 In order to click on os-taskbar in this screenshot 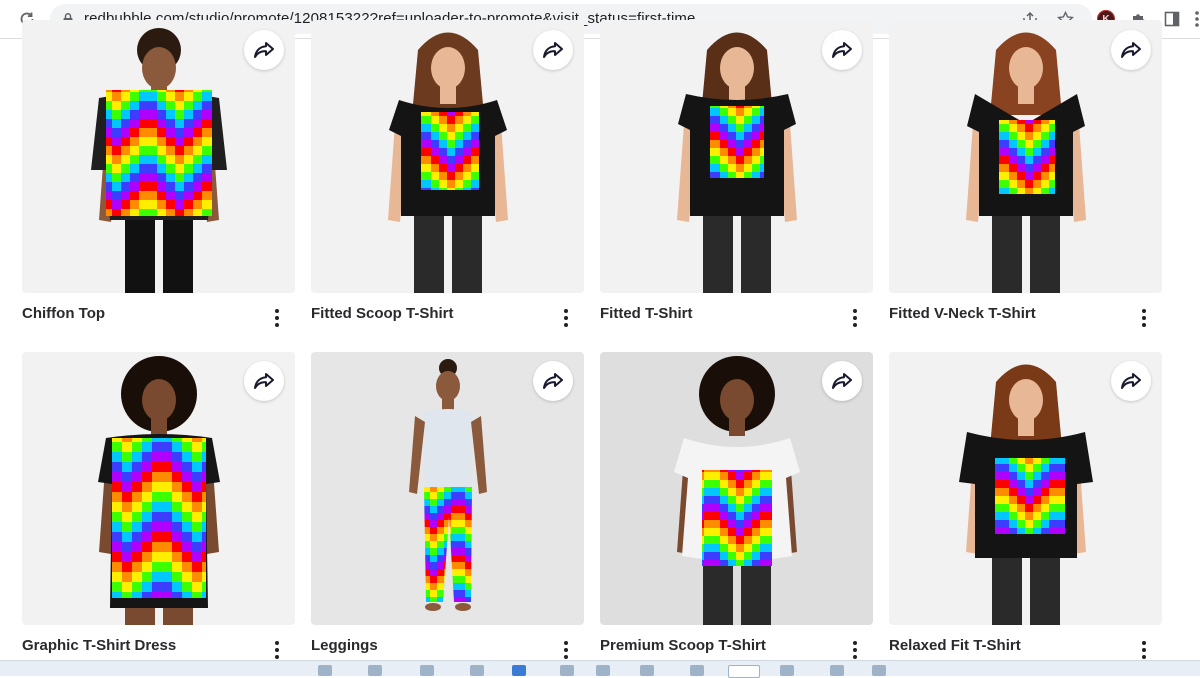, I will do `click(600, 669)`.